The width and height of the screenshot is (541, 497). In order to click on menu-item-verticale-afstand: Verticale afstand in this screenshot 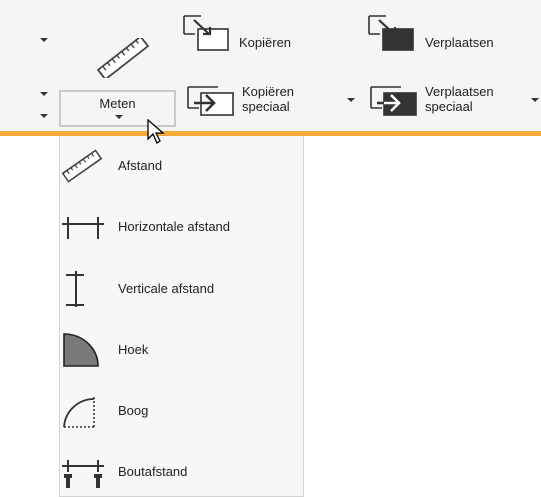, I will do `click(181, 289)`.